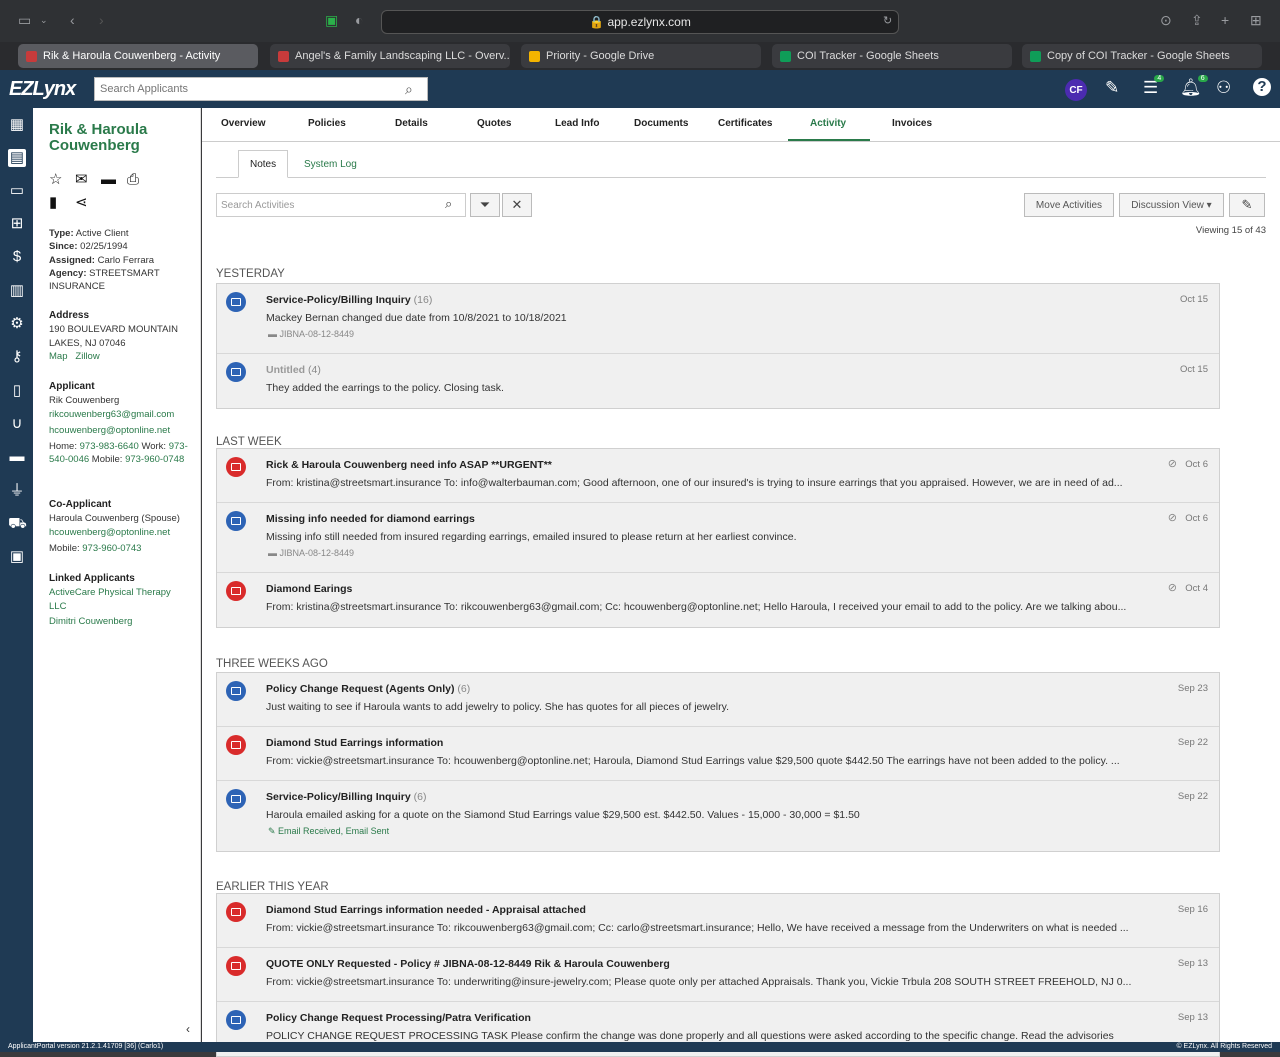 This screenshot has width=1280, height=1057. I want to click on forward-icon: ›, so click(101, 20).